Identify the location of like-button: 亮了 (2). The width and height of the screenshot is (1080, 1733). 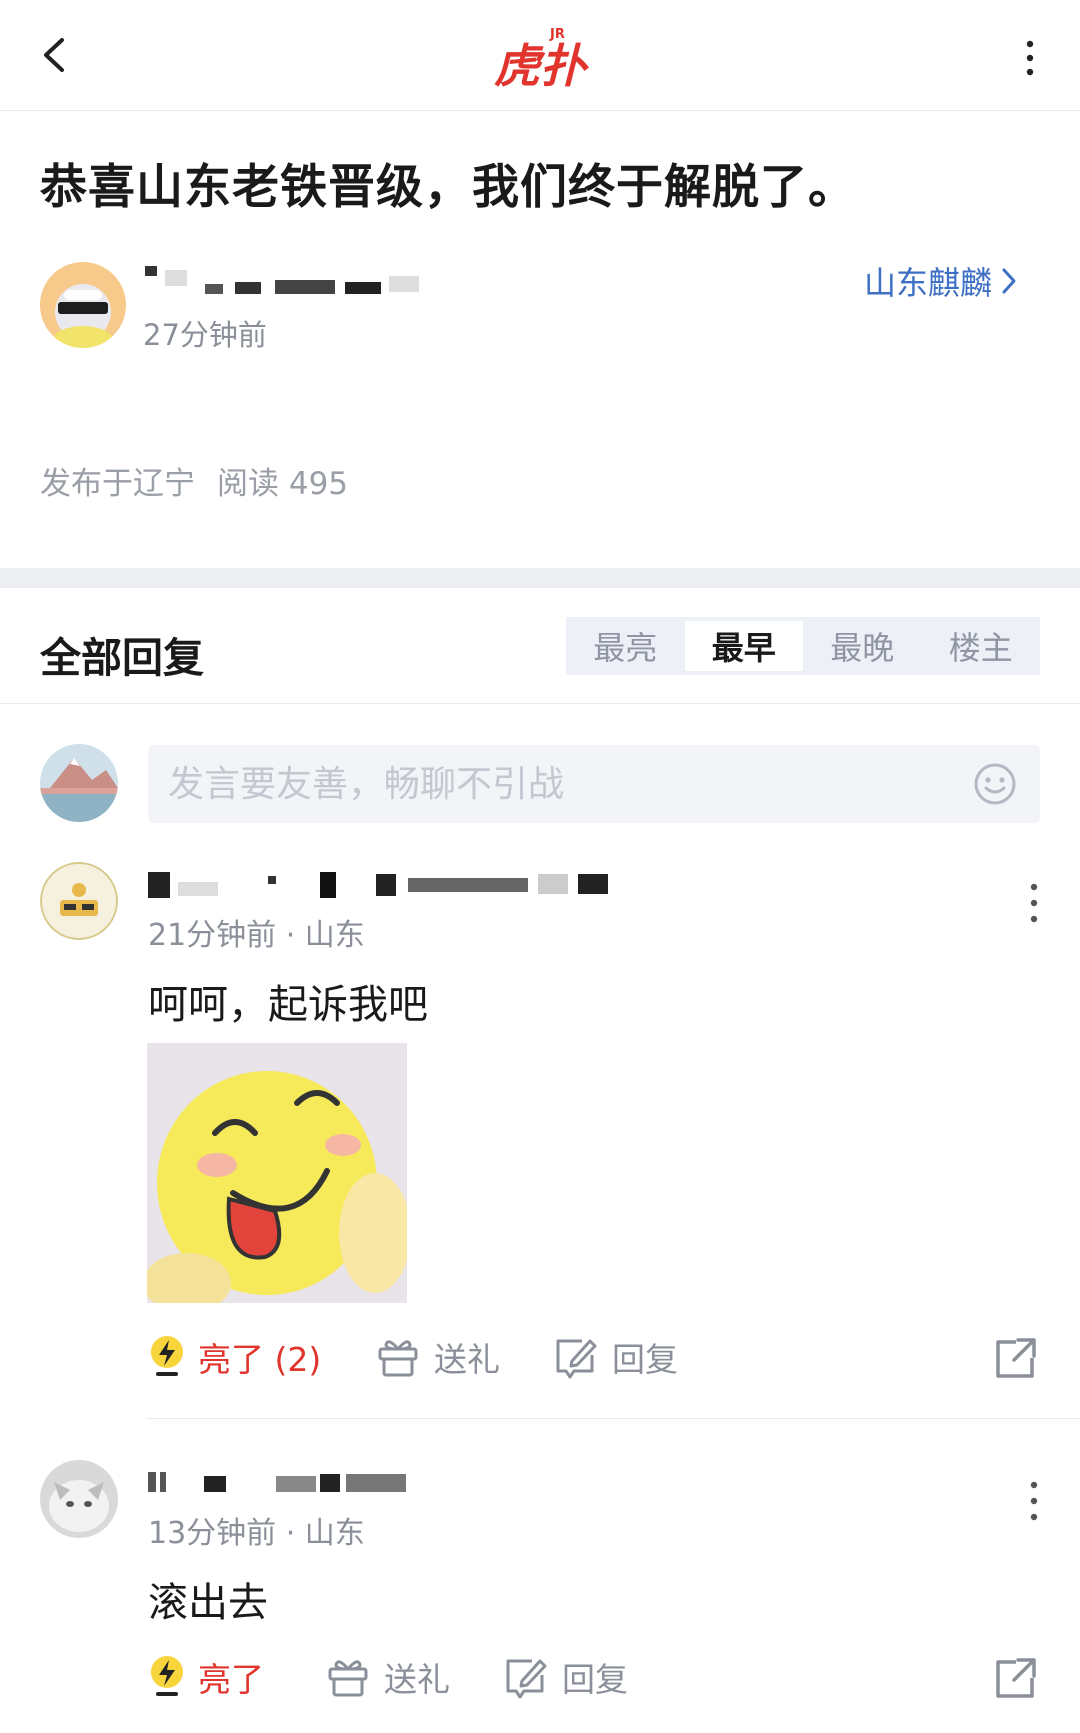
(235, 1357).